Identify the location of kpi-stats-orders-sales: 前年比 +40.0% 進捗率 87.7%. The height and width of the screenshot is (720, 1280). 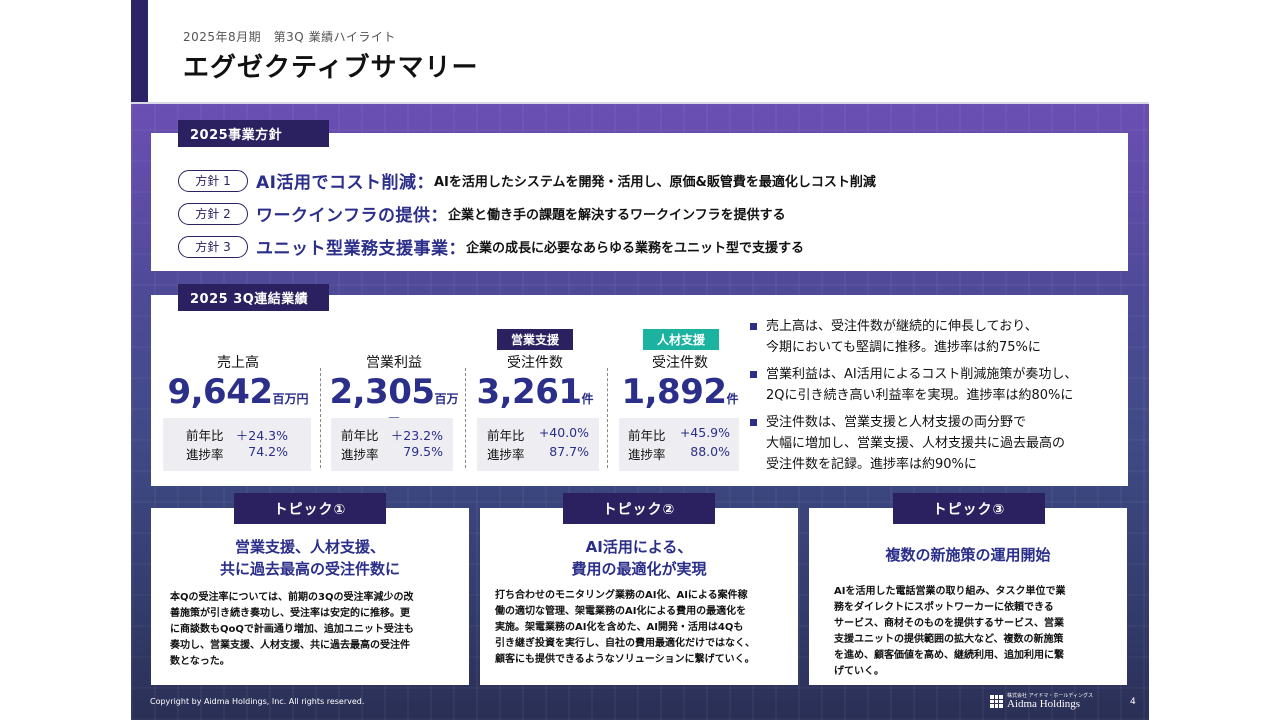
(538, 444).